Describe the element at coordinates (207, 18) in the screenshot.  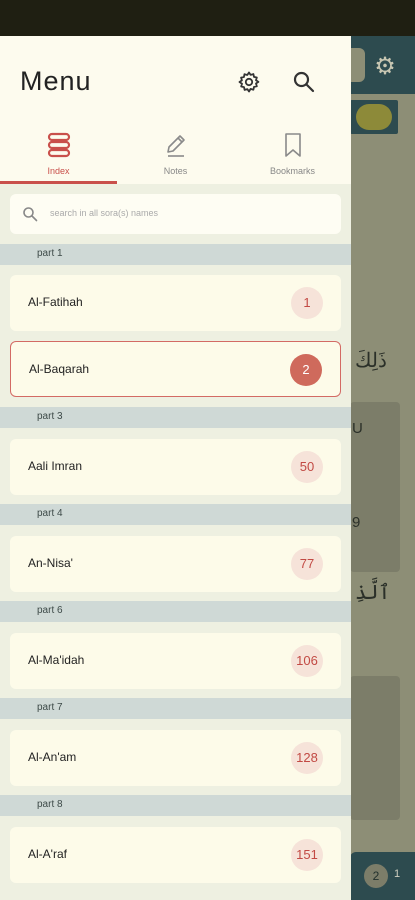
I see `status-bar` at that location.